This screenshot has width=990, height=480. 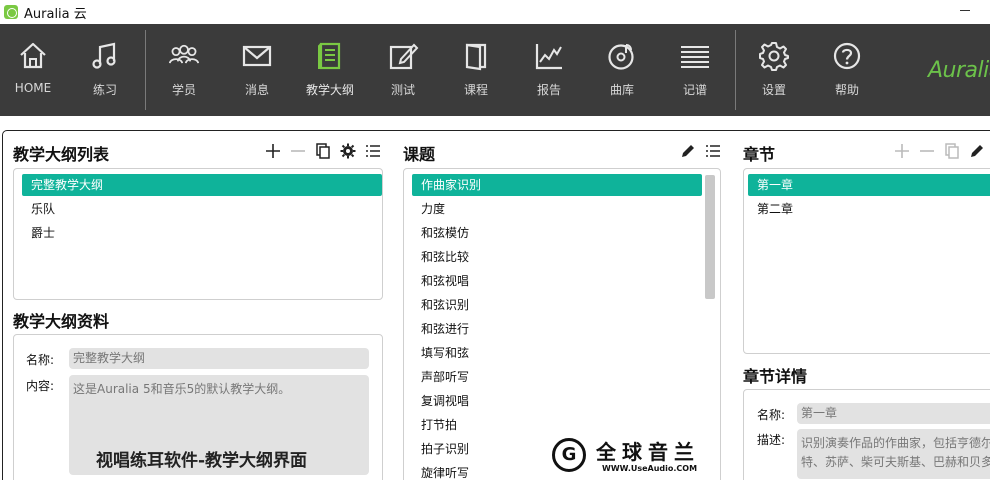 I want to click on toolbar-item-reports: 报告, so click(x=549, y=70).